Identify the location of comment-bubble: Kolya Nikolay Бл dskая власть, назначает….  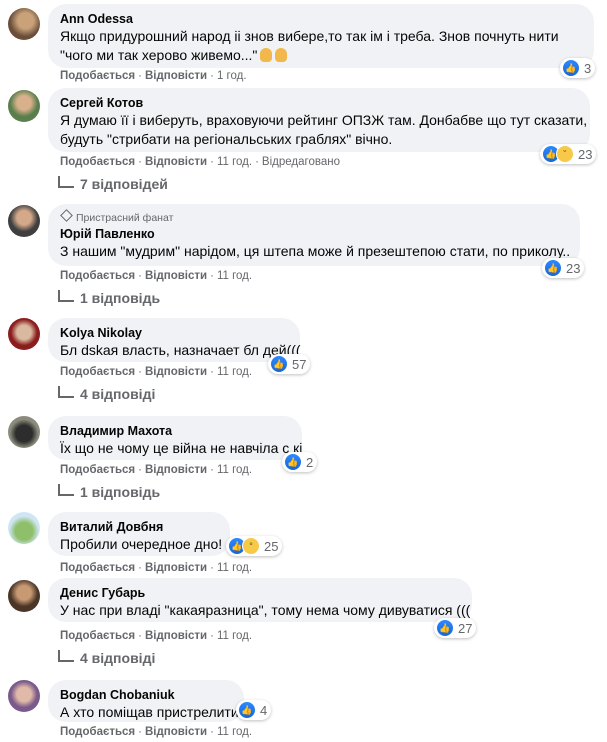
(174, 340).